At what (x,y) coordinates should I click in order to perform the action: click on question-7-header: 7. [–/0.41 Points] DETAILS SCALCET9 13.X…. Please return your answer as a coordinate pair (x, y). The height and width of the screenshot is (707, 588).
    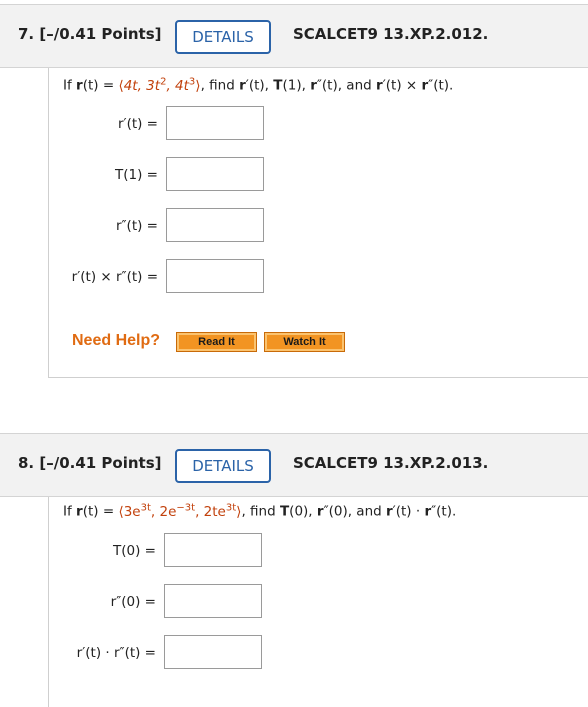
    Looking at the image, I should click on (294, 36).